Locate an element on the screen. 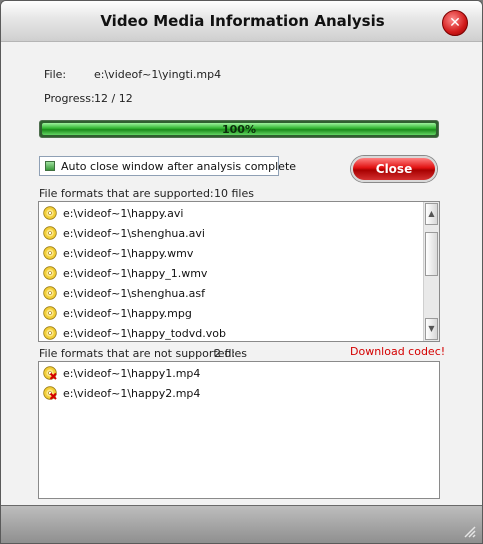 The height and width of the screenshot is (544, 483). progress-bar: 100% is located at coordinates (239, 129).